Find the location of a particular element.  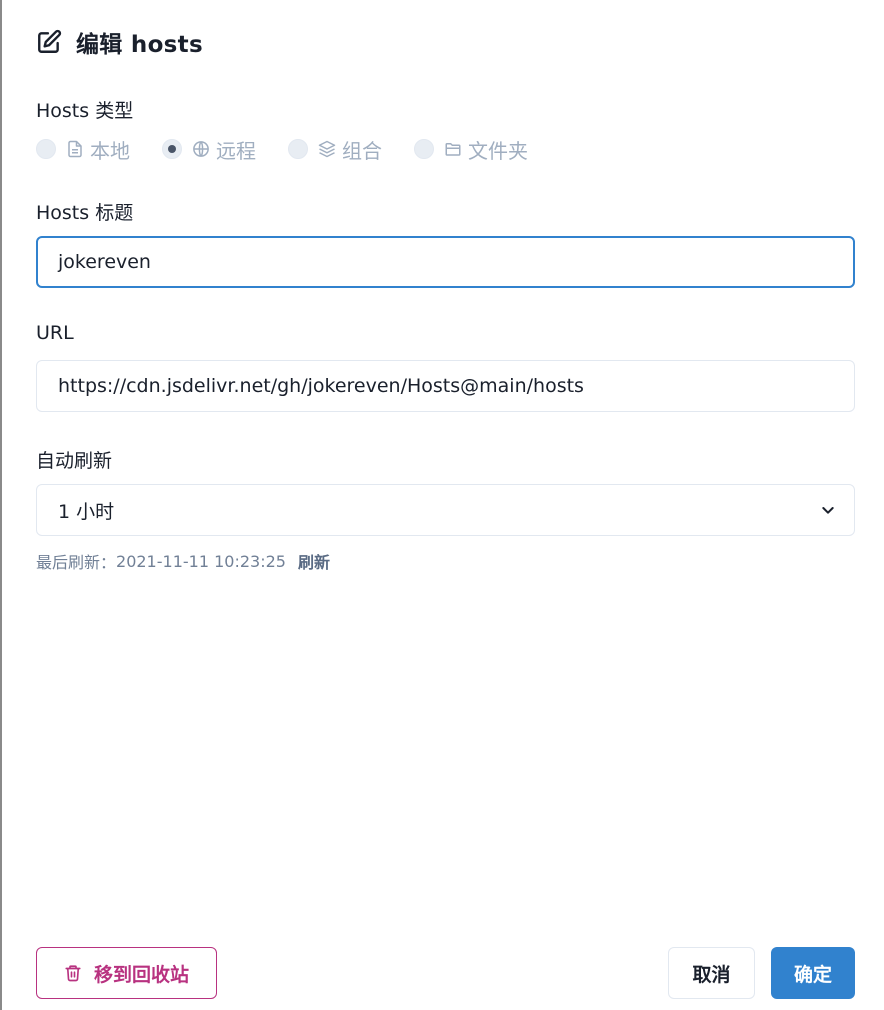

move-to-trash-button: 移到回收站 is located at coordinates (126, 973).